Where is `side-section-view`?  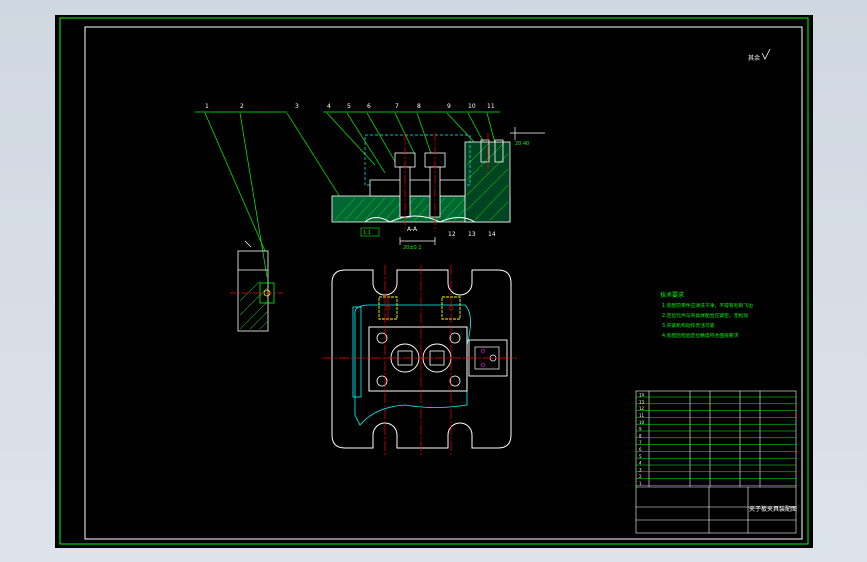
side-section-view is located at coordinates (256, 286).